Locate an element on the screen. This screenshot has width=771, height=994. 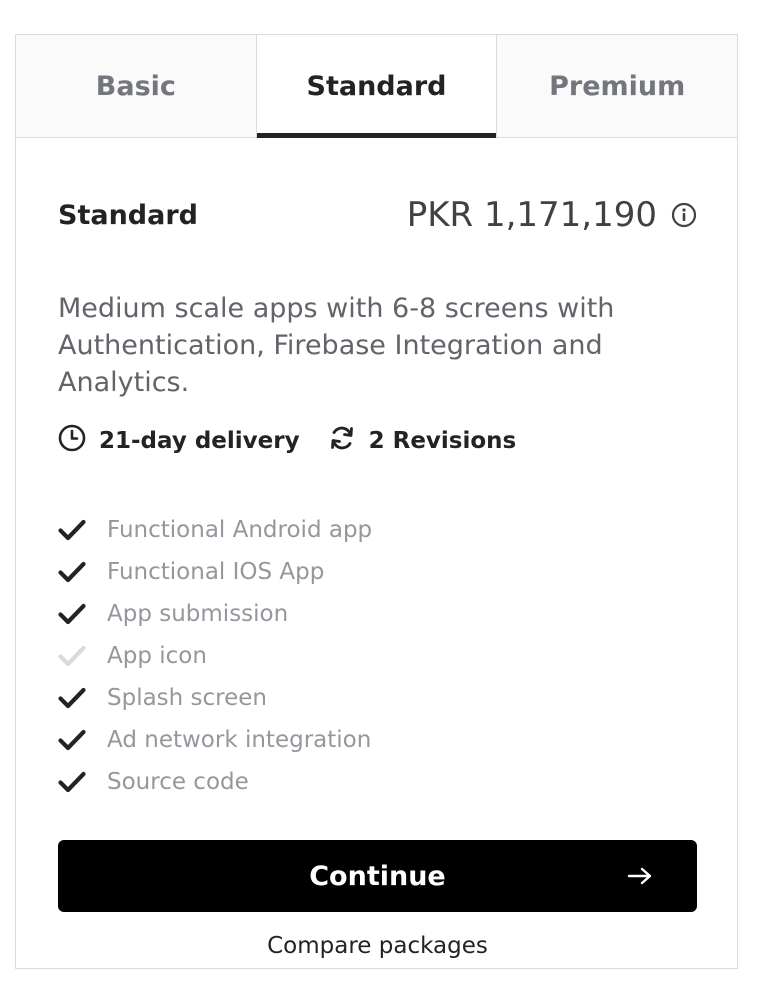
compare-packages-link: Compare packages is located at coordinates (377, 946).